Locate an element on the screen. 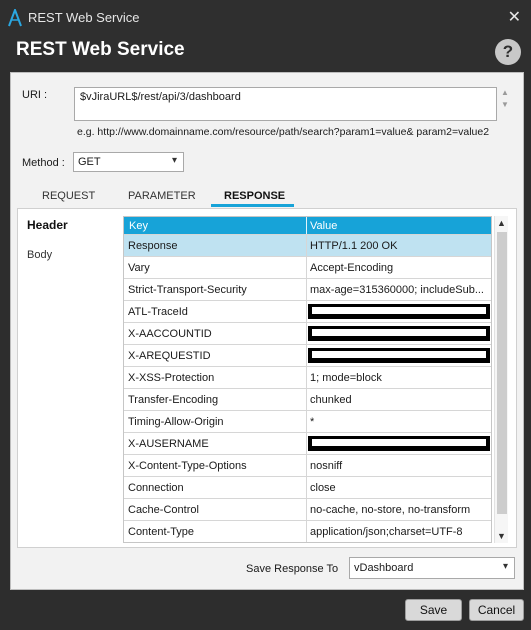  row-value: nosniff is located at coordinates (326, 466).